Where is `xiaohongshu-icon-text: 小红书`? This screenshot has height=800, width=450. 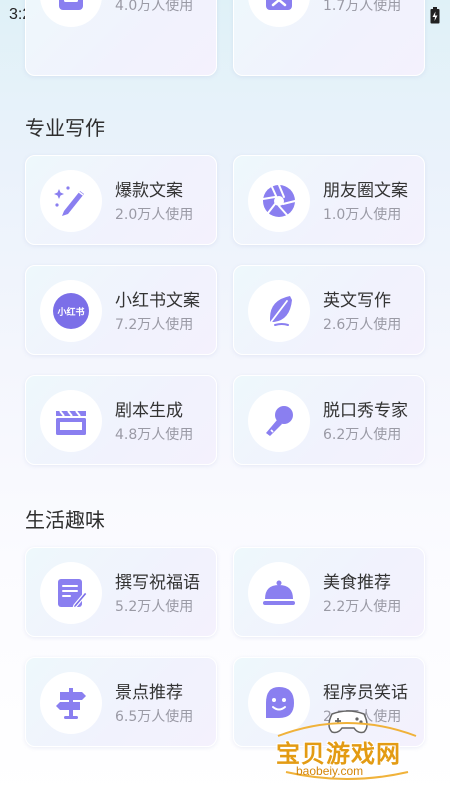
xiaohongshu-icon-text: 小红书 is located at coordinates (71, 312).